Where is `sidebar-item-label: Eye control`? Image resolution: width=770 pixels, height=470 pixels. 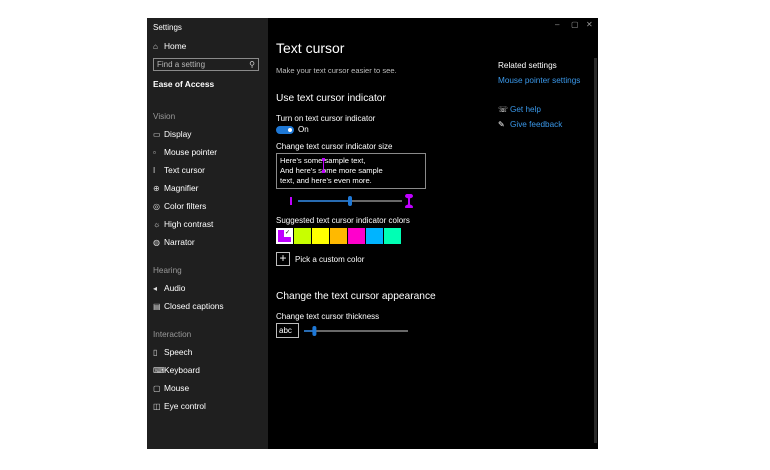
sidebar-item-label: Eye control is located at coordinates (185, 406).